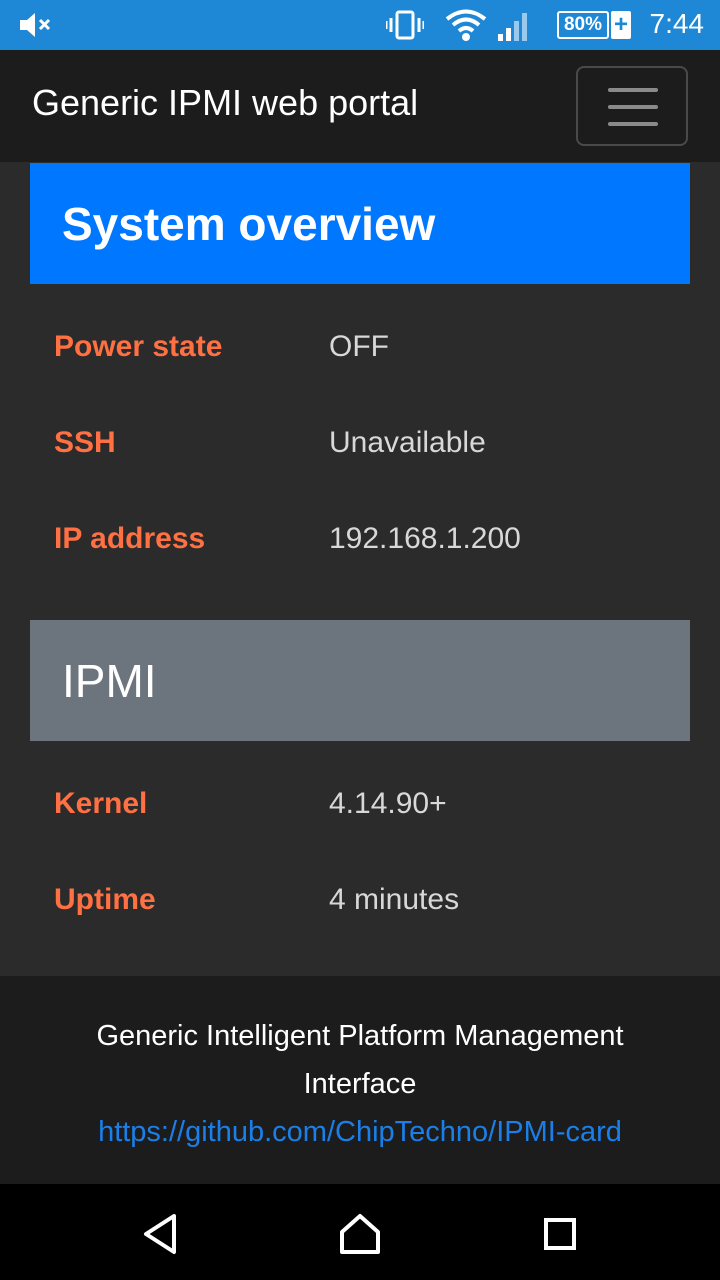 The image size is (720, 1280). I want to click on signal-icon, so click(512, 27).